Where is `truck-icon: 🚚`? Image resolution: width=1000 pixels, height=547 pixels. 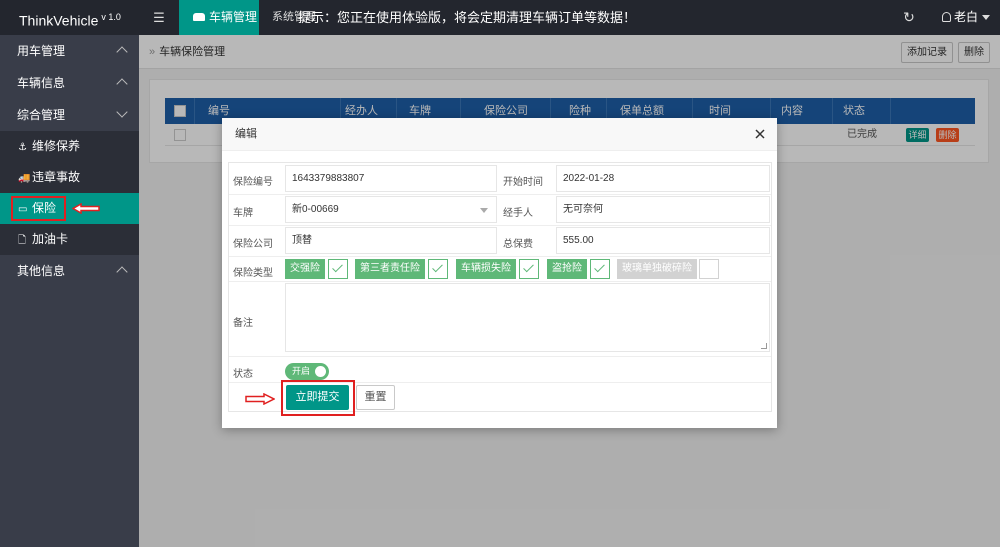 truck-icon: 🚚 is located at coordinates (24, 178).